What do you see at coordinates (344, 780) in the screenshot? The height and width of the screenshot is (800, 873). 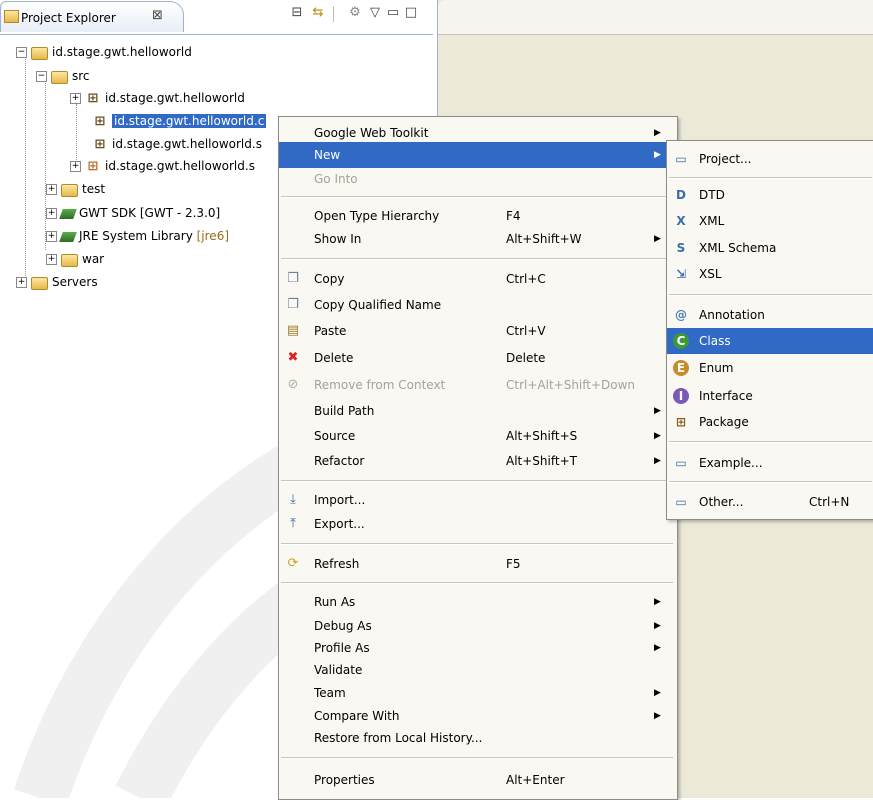 I see `menu-item-label: Properties` at bounding box center [344, 780].